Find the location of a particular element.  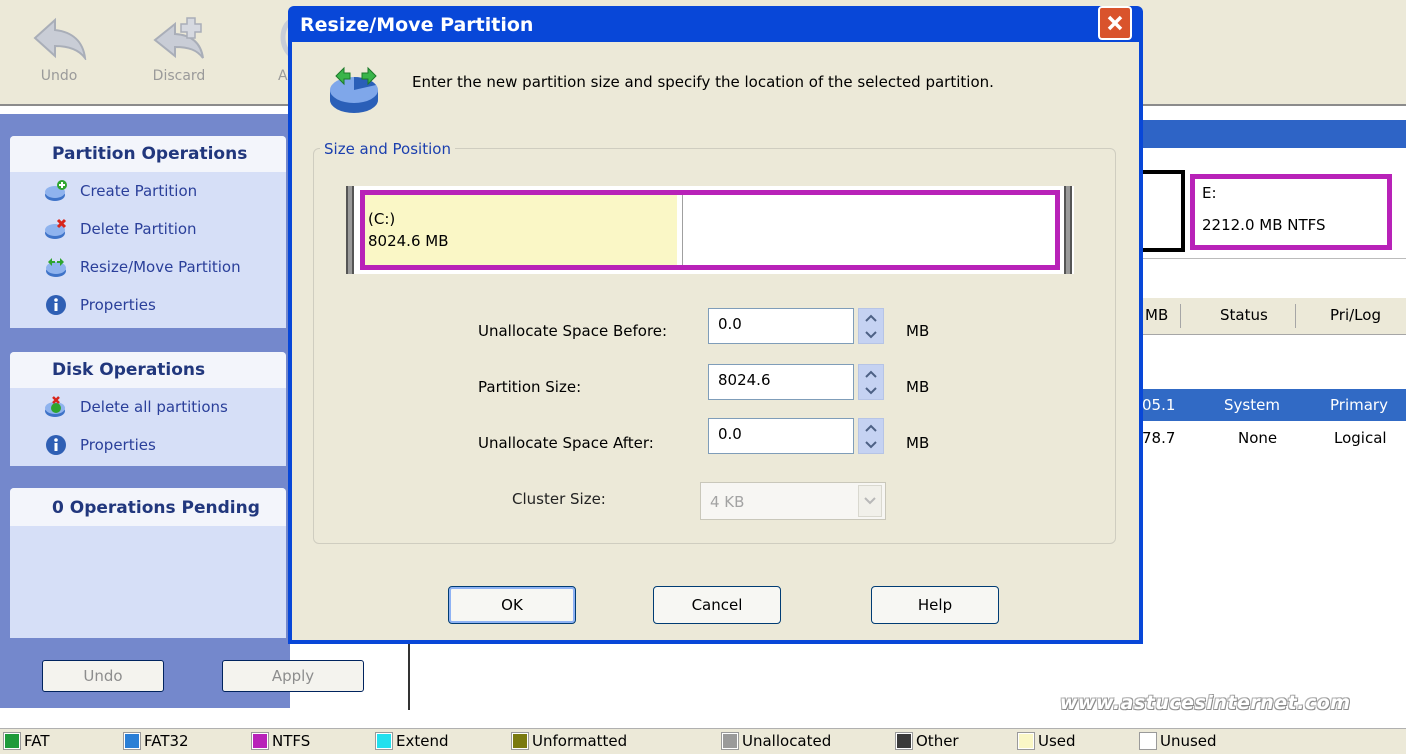

partition-properties-link: Properties is located at coordinates (148, 305).